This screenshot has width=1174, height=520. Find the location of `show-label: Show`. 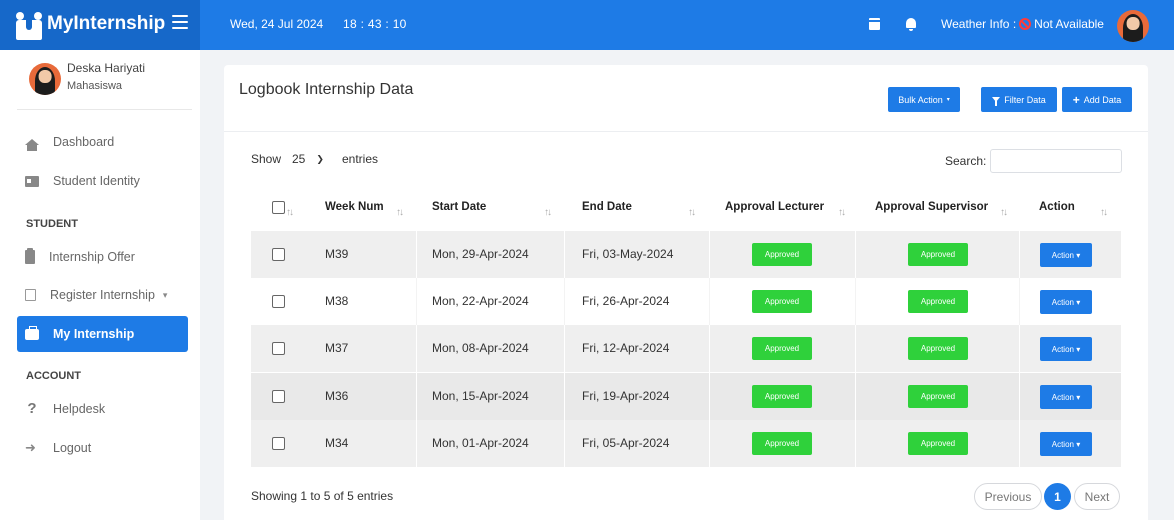

show-label: Show is located at coordinates (266, 159).